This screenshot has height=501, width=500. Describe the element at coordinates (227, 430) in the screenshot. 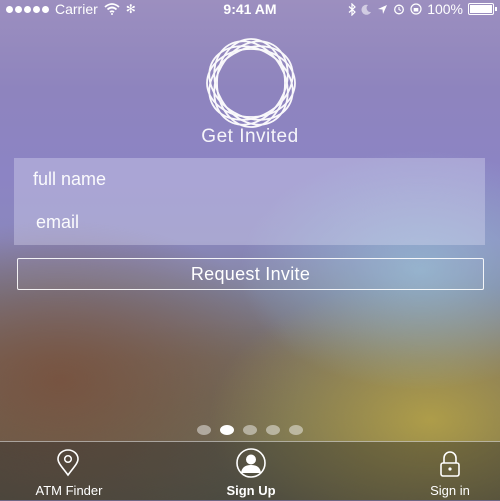

I see `page-dot-active` at that location.